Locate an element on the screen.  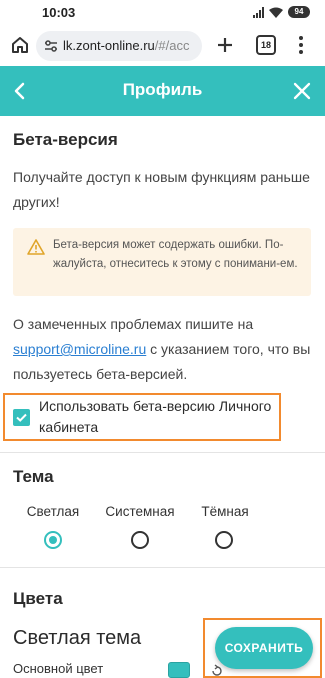
theme-radio-light is located at coordinates (53, 540).